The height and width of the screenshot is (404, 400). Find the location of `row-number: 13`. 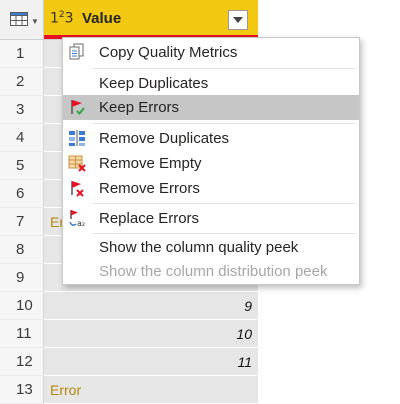

row-number: 13 is located at coordinates (22, 390).